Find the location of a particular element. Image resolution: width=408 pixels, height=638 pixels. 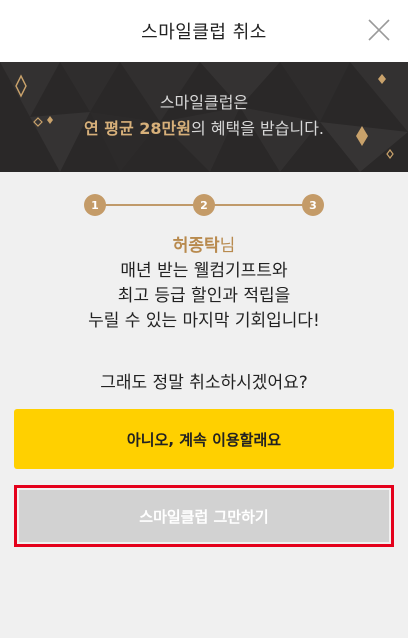

close-icon is located at coordinates (379, 30).